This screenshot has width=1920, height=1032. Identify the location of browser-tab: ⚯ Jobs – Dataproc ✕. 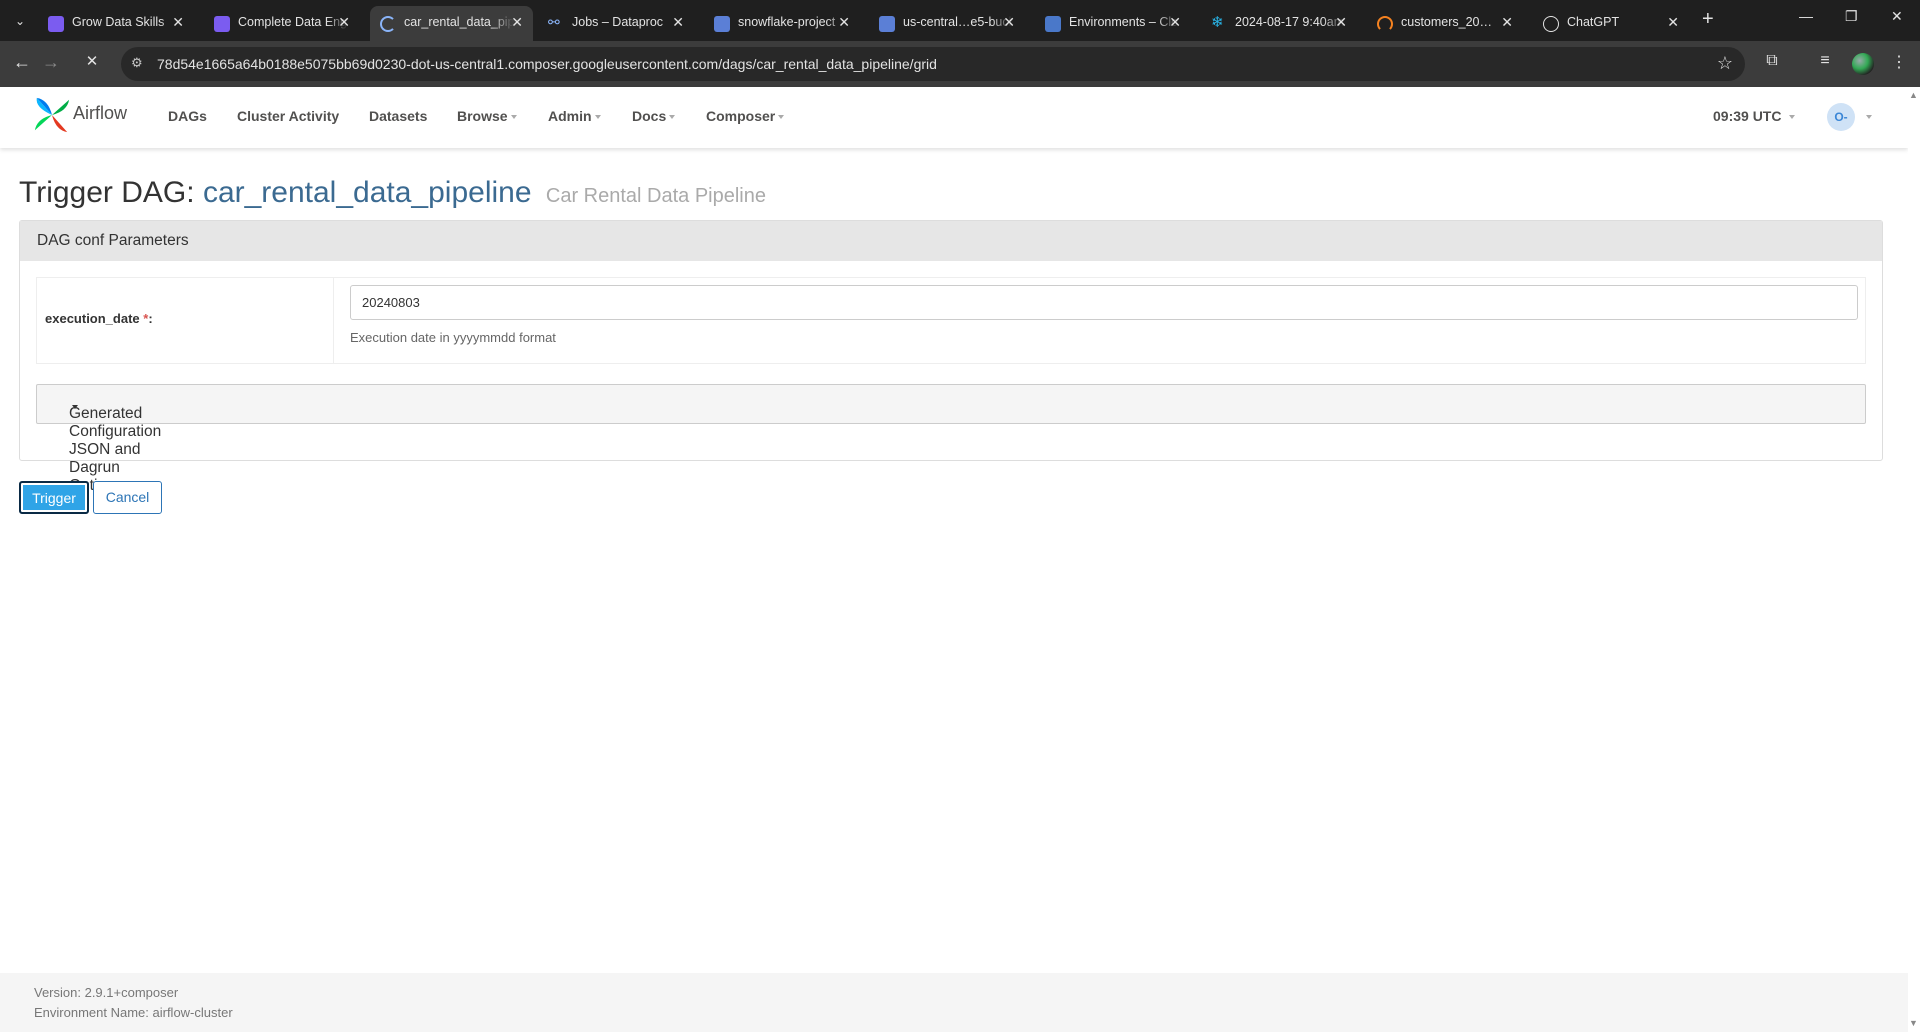
(616, 23).